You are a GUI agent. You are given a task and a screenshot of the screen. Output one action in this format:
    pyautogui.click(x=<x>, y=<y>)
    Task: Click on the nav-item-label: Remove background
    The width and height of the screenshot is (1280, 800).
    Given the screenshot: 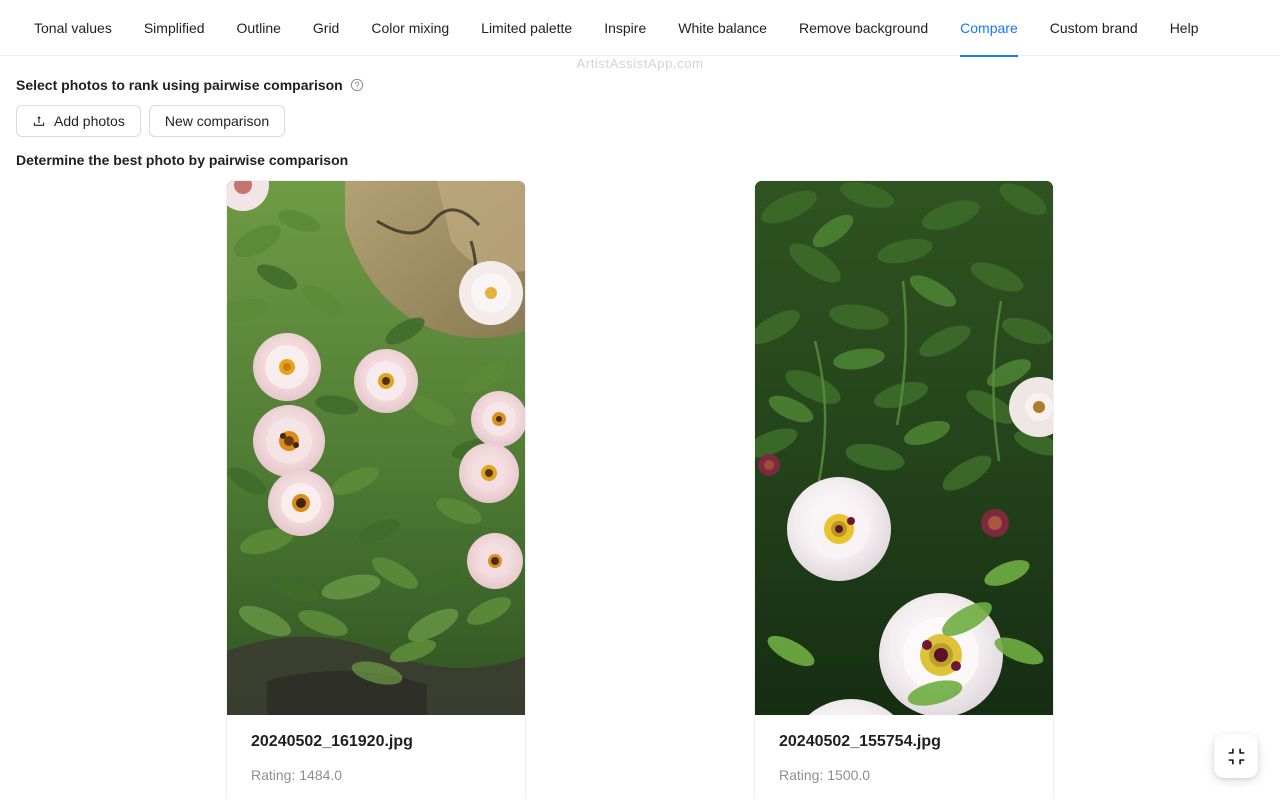 What is the action you would take?
    pyautogui.click(x=863, y=28)
    